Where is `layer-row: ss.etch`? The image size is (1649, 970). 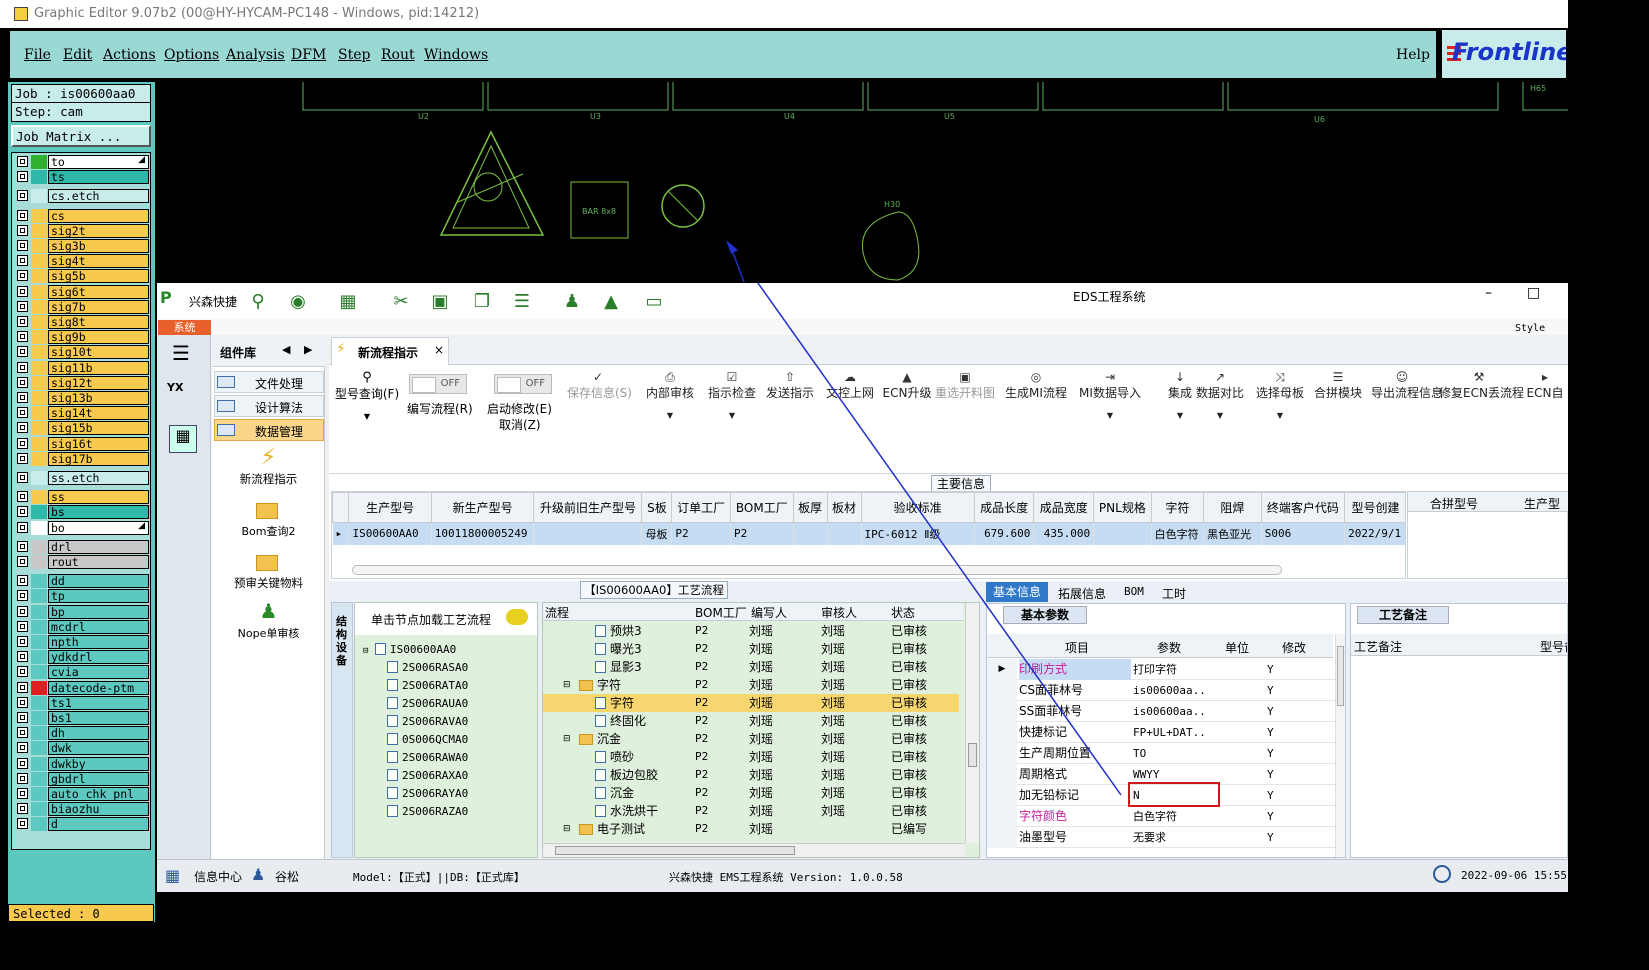 layer-row: ss.etch is located at coordinates (82, 478).